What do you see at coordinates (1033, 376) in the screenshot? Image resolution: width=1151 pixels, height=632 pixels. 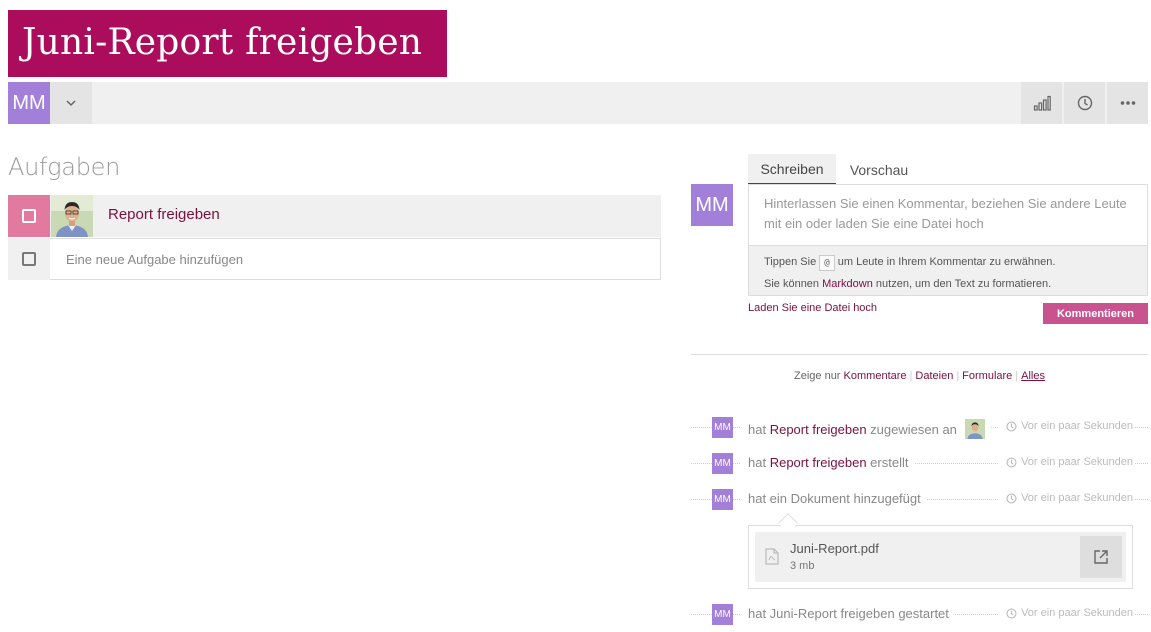 I see `filter-all: Alles` at bounding box center [1033, 376].